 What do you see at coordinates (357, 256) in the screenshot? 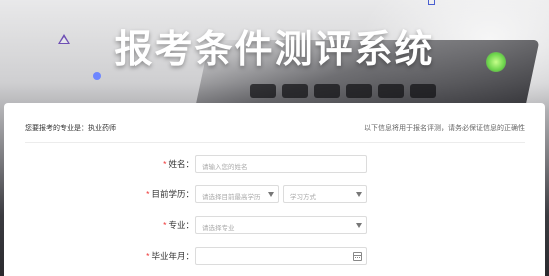
I see `calendar-icon` at bounding box center [357, 256].